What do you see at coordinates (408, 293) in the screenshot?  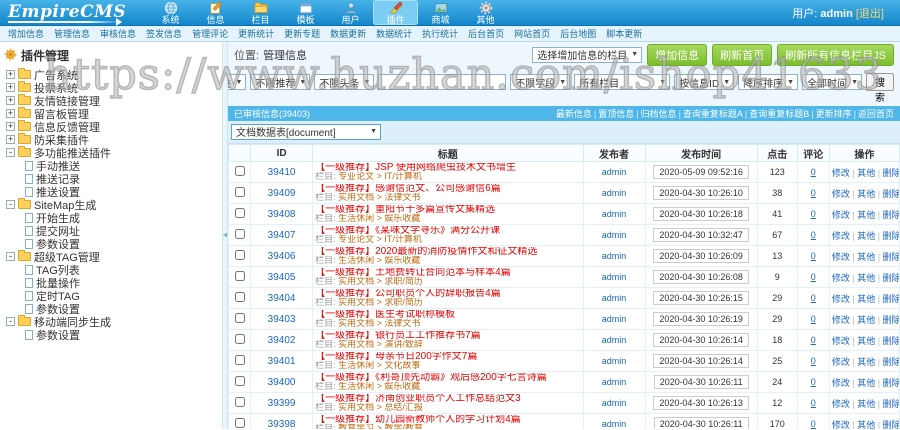 I see `info-title-link: 【一级推荐】公司职员个人的辞职报告4篇` at bounding box center [408, 293].